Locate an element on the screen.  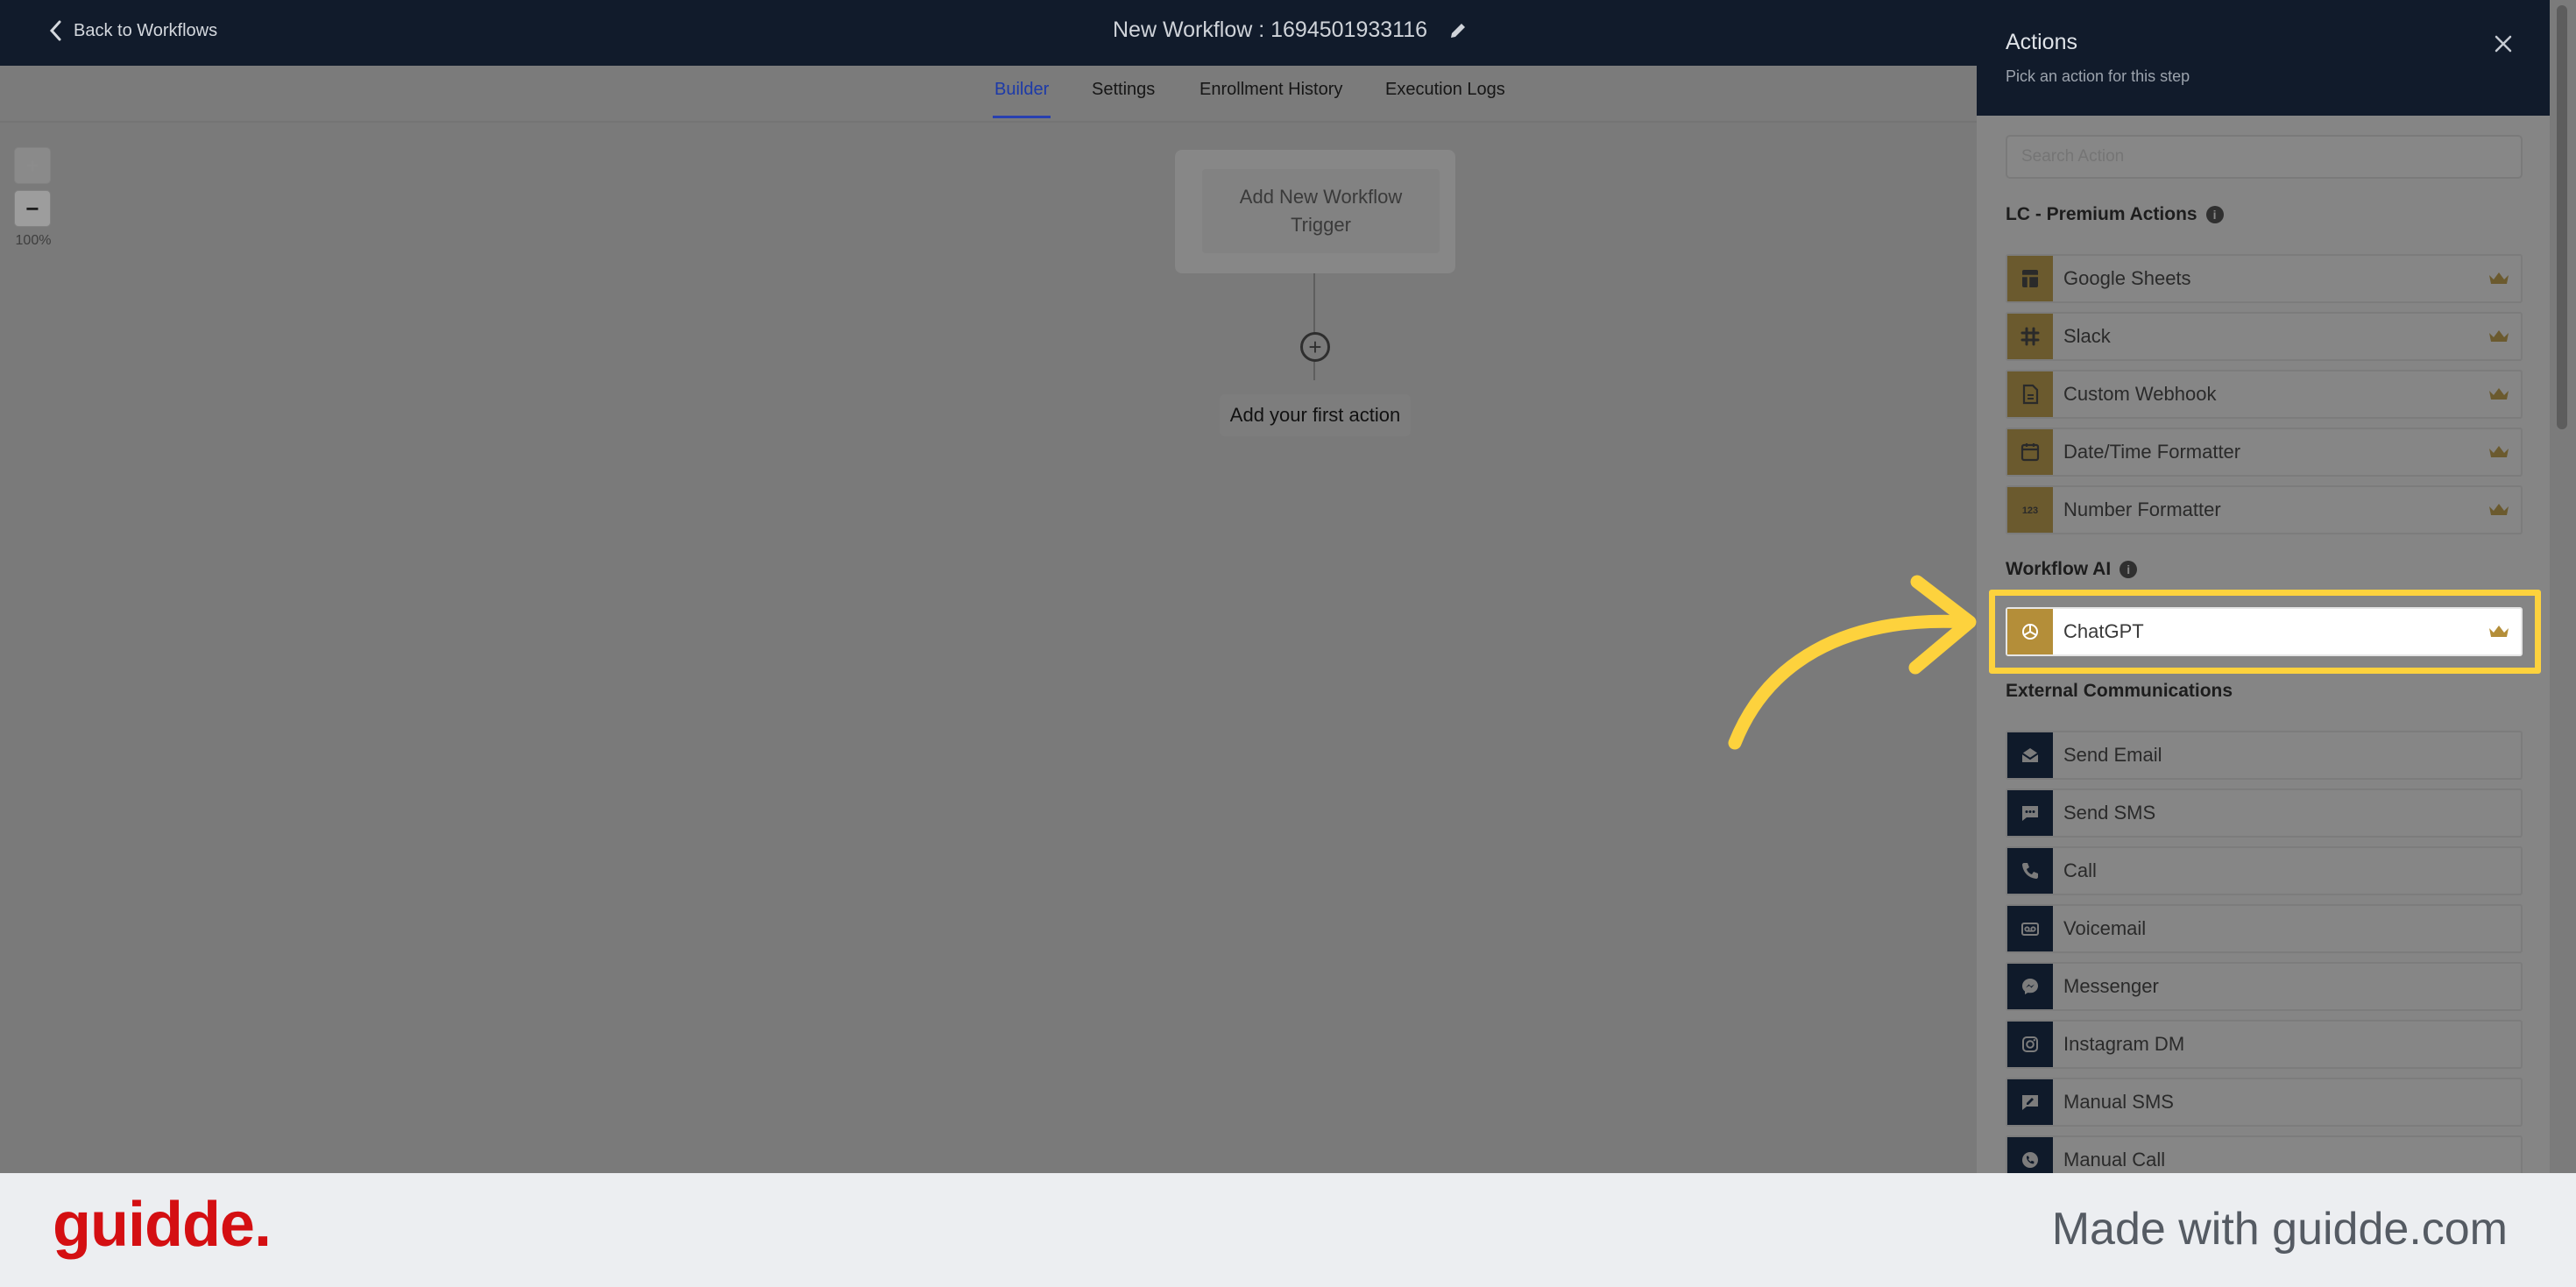
action-label: Instagram DM is located at coordinates (2124, 1044).